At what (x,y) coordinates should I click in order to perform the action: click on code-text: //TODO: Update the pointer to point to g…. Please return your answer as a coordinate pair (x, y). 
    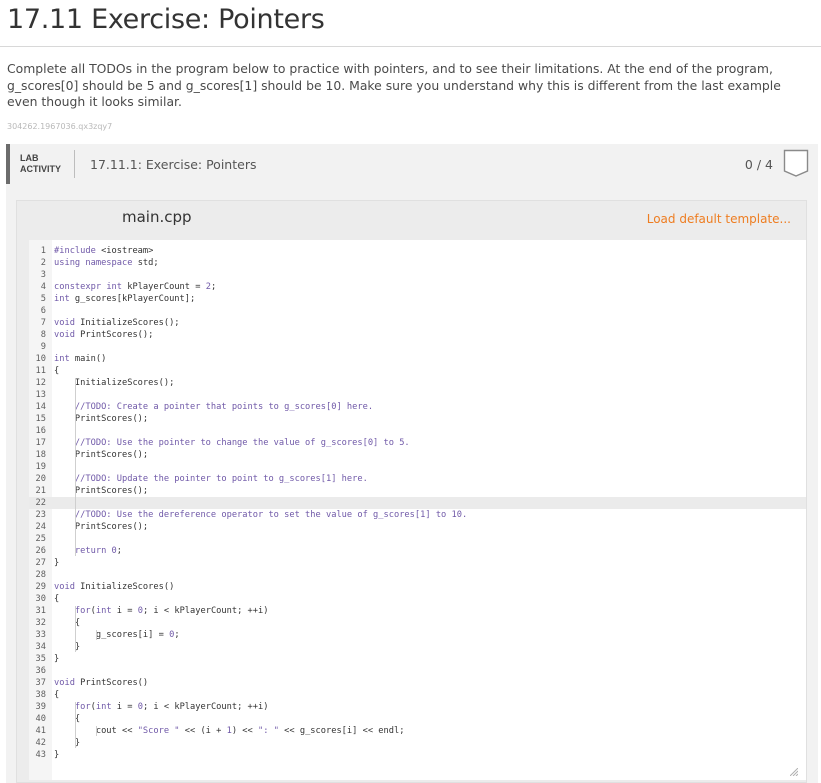
    Looking at the image, I should click on (211, 479).